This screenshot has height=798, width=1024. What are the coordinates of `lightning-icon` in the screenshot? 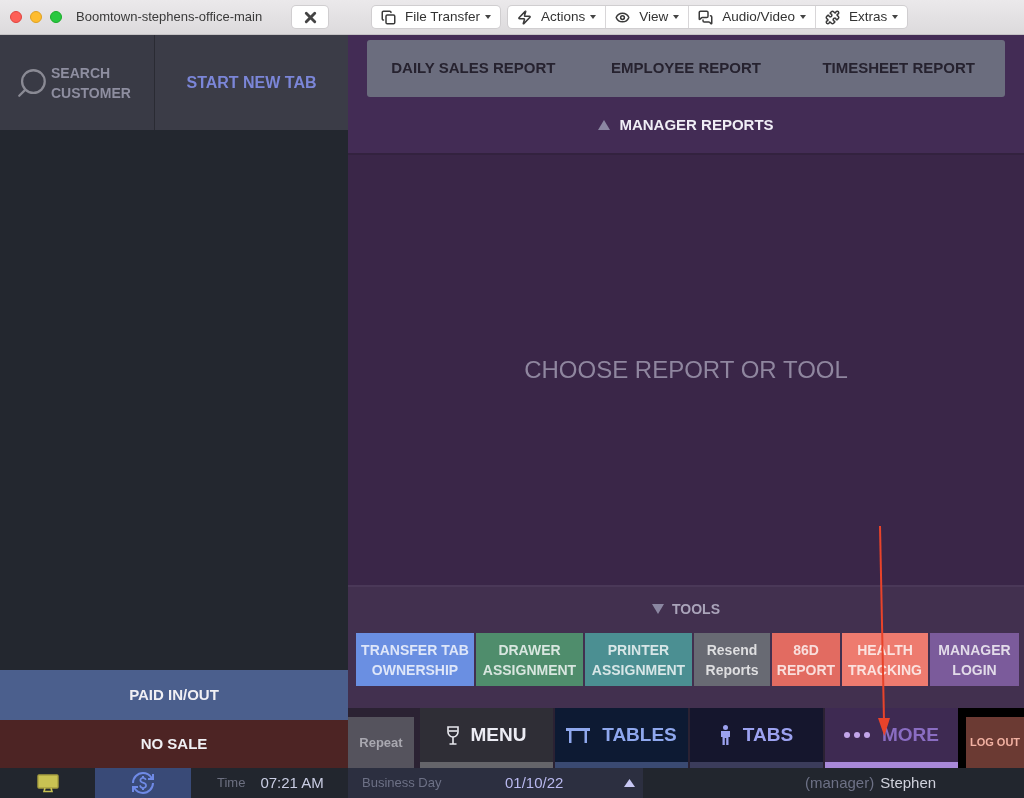 It's located at (525, 17).